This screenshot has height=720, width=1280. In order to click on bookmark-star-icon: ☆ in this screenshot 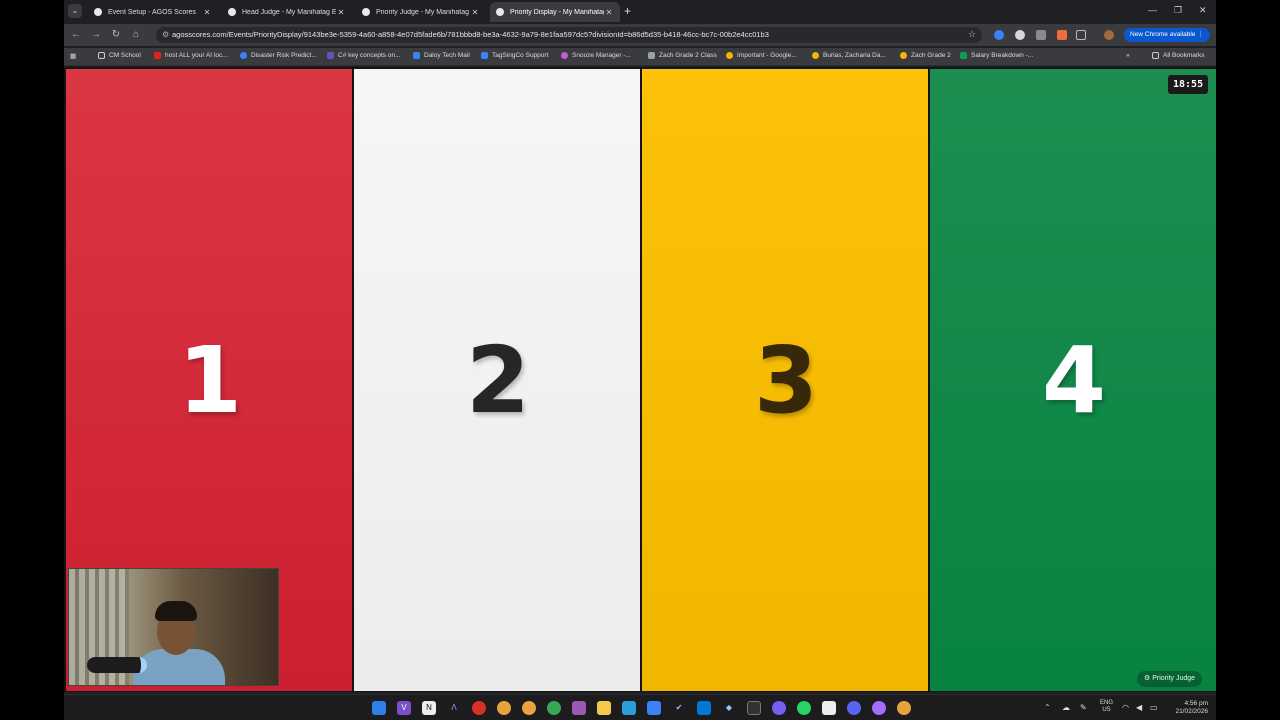, I will do `click(972, 34)`.